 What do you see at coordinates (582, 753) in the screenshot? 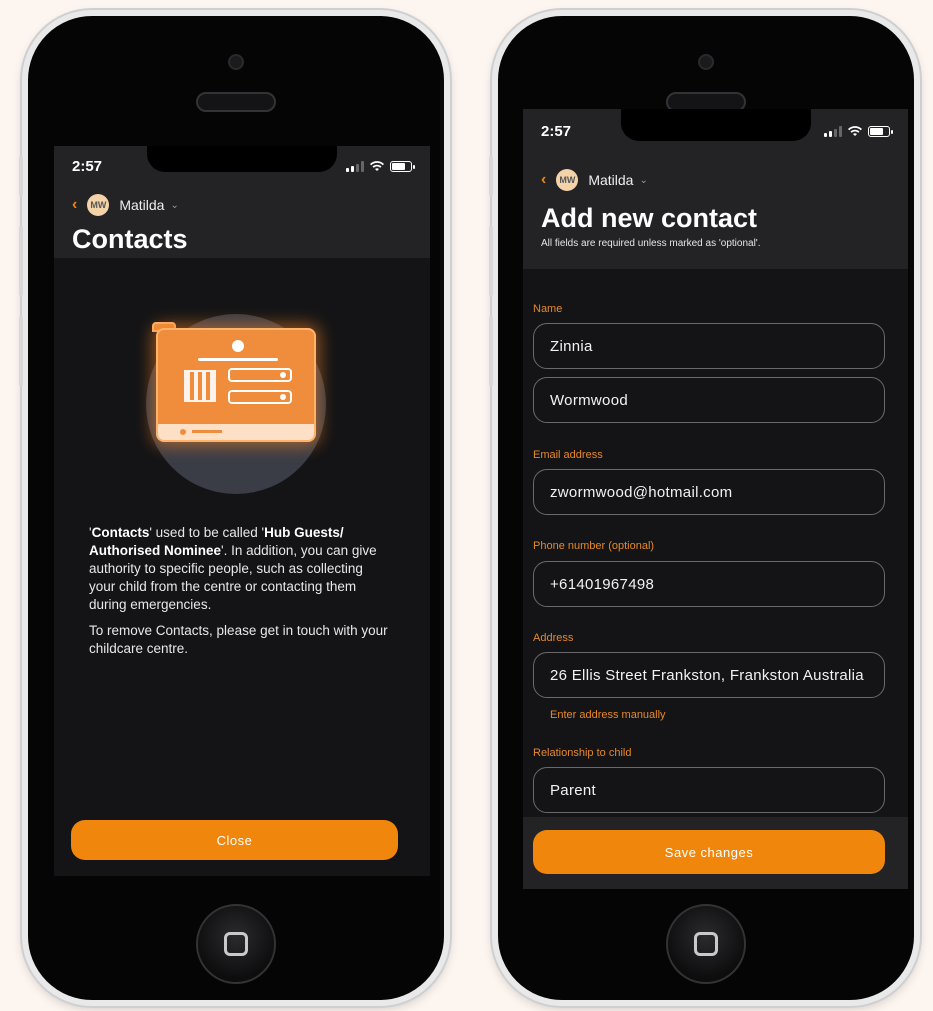
I see `relationship-label: Relationship to child` at bounding box center [582, 753].